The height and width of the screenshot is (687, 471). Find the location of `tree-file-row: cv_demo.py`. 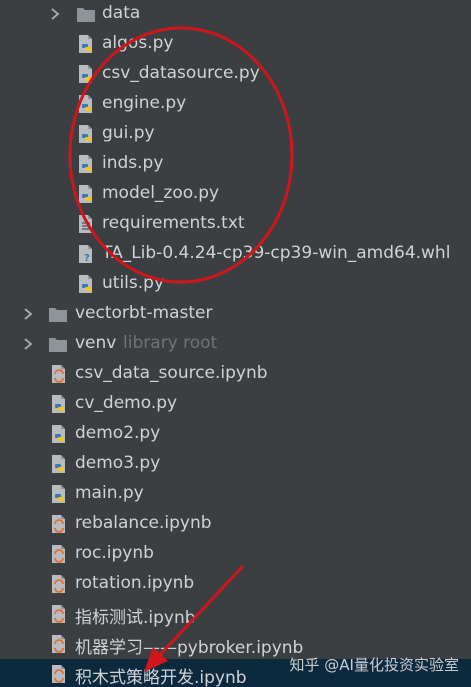

tree-file-row: cv_demo.py is located at coordinates (235, 404).